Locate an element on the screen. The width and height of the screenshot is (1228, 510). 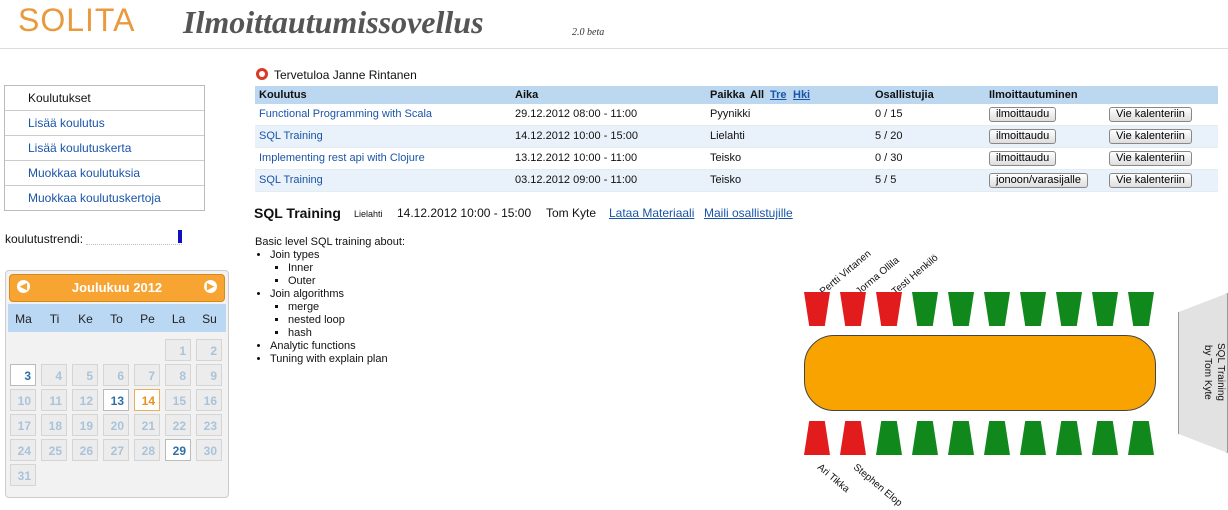
course-time: 29.12.2012 08:00 - 11:00 is located at coordinates (576, 114).